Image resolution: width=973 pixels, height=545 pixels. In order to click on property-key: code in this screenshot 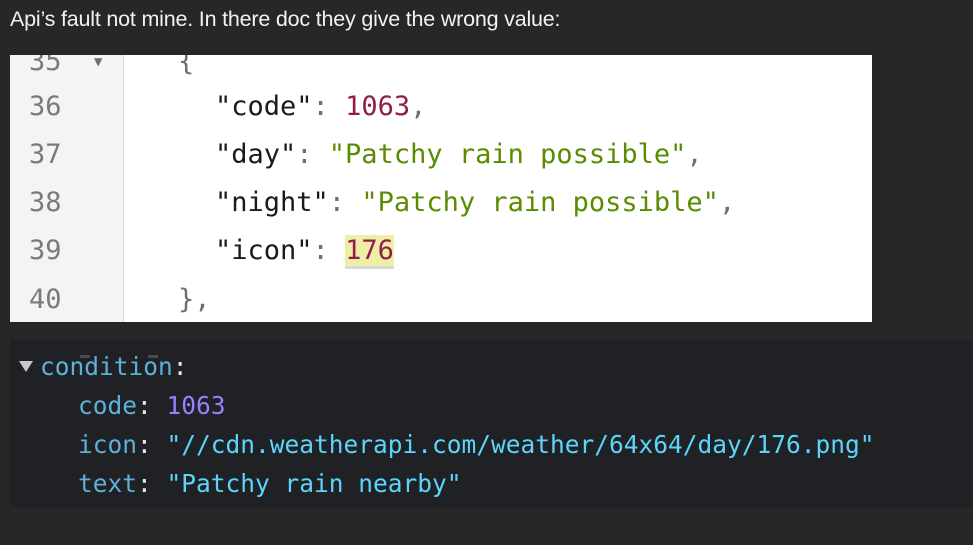, I will do `click(108, 405)`.